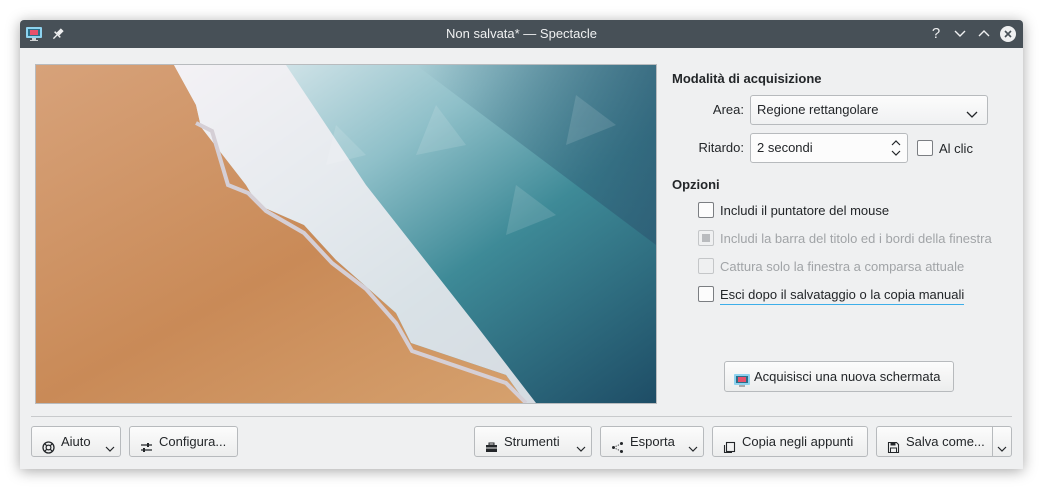  What do you see at coordinates (925, 148) in the screenshot?
I see `on-click-checkbox` at bounding box center [925, 148].